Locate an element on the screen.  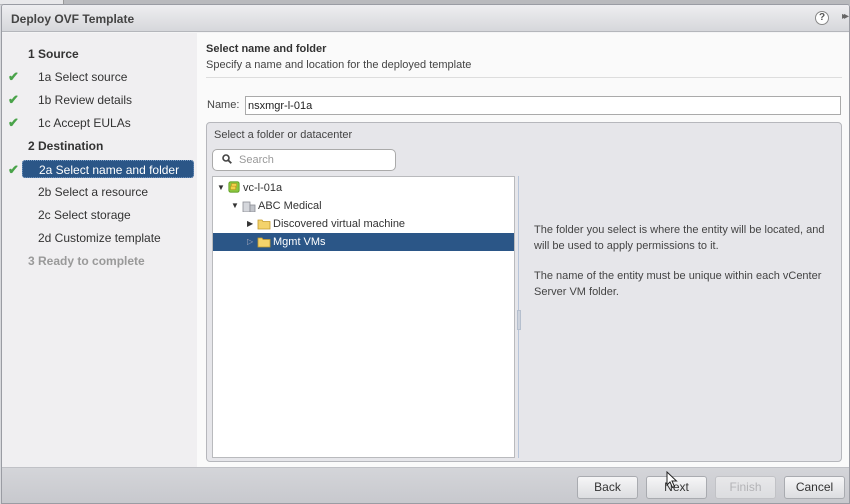
mouse-cursor-icon is located at coordinates (672, 480).